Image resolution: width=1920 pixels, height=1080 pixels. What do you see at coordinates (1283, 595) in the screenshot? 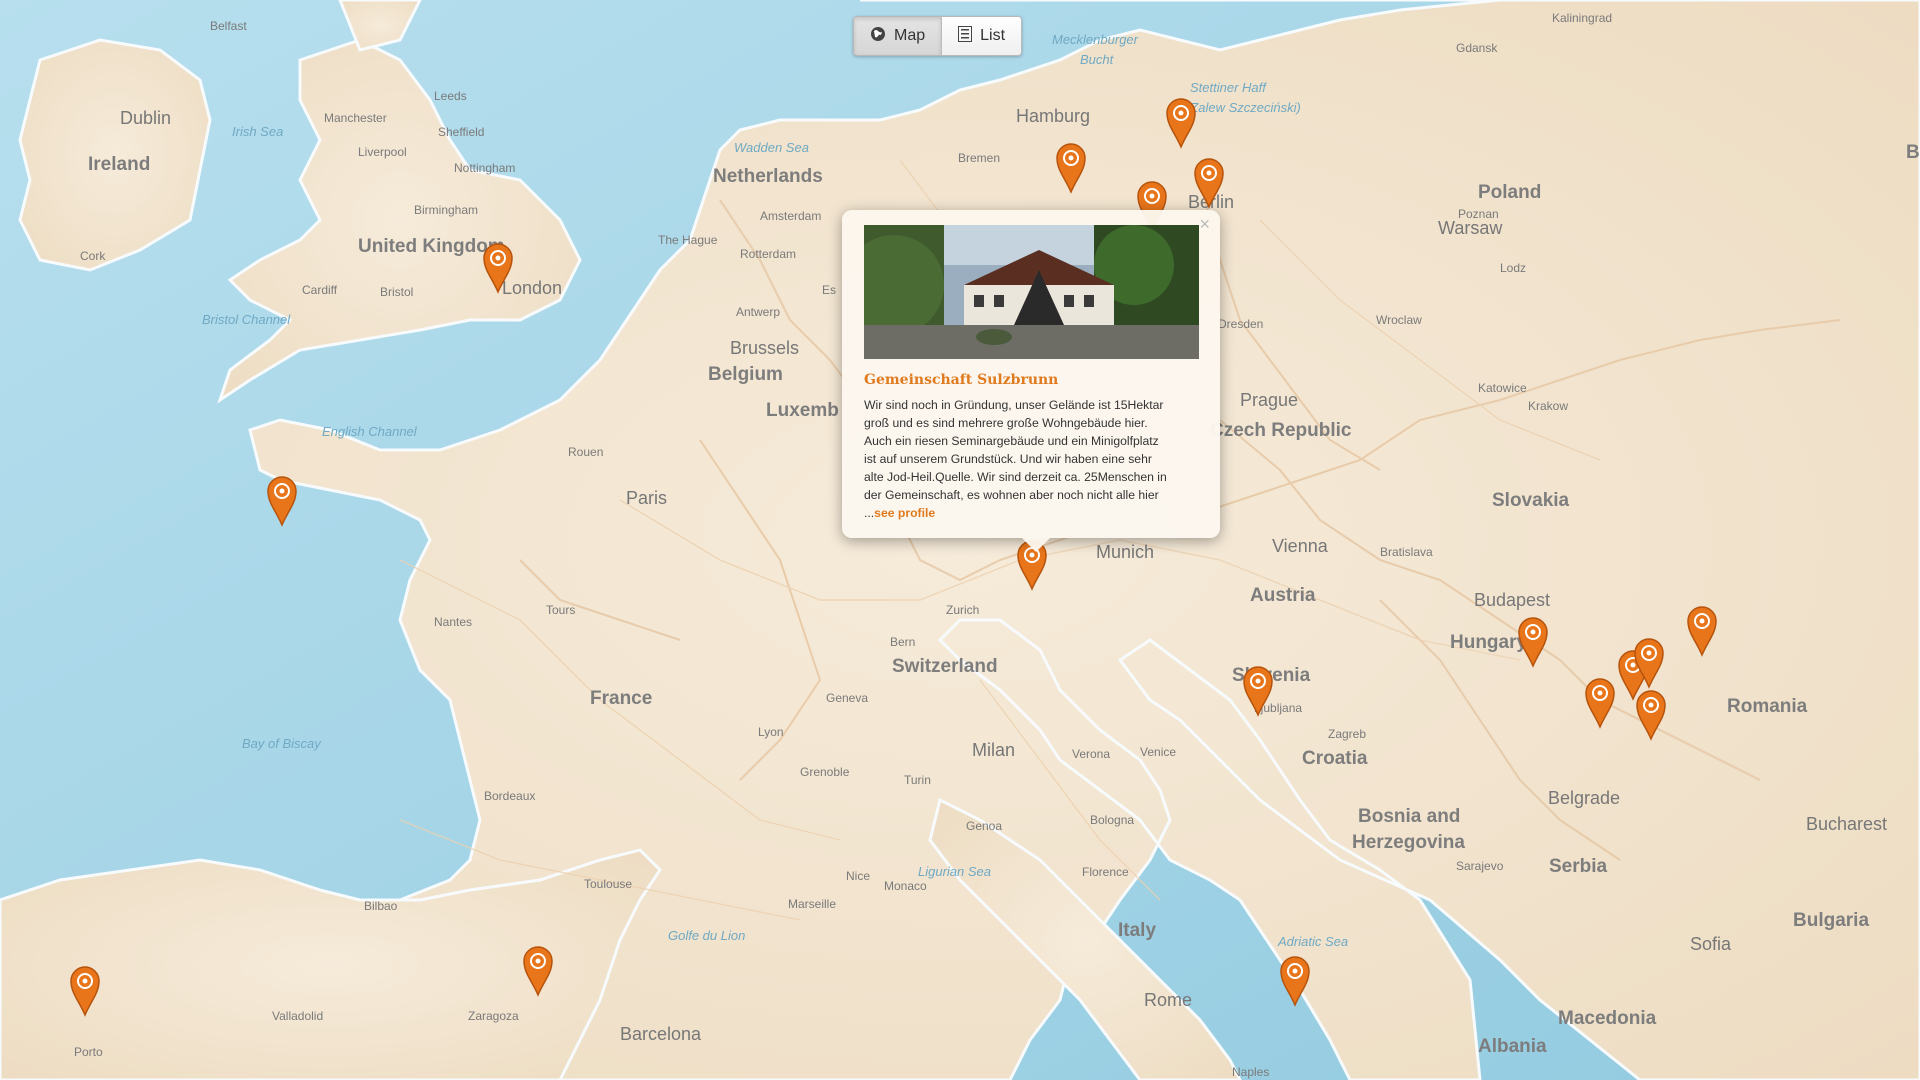
I see `label-austria: Austria` at bounding box center [1283, 595].